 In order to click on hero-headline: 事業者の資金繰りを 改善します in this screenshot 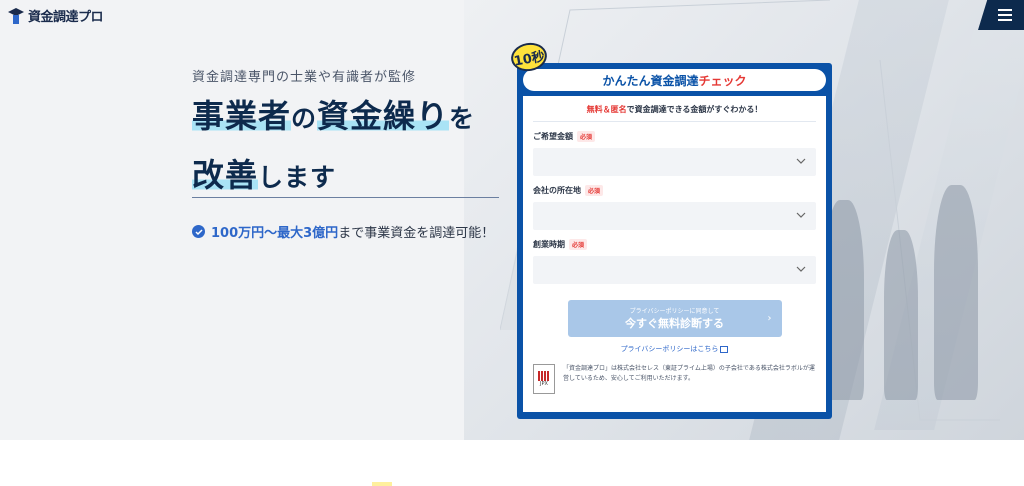, I will do `click(357, 147)`.